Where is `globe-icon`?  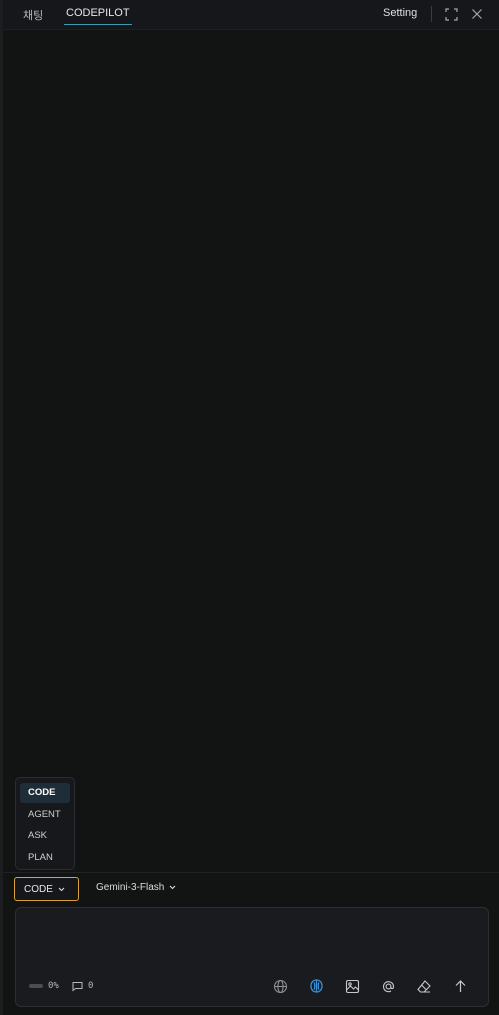
globe-icon is located at coordinates (280, 986).